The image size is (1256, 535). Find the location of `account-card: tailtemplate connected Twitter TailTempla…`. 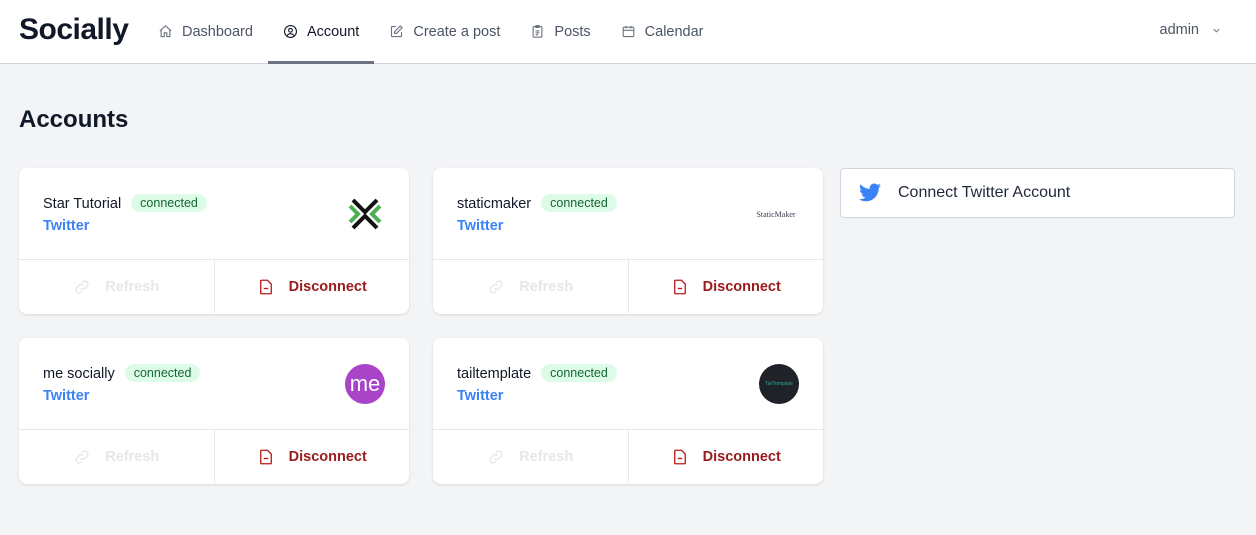

account-card: tailtemplate connected Twitter TailTempla… is located at coordinates (628, 411).